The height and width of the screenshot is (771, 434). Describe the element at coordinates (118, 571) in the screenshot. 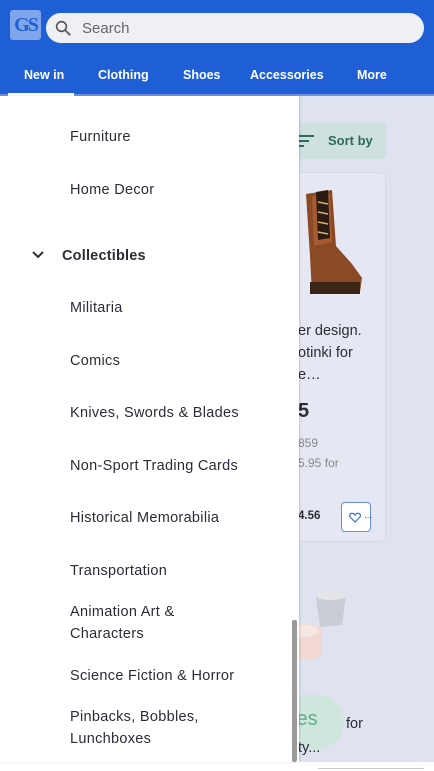

I see `drawer-item-transportation: Transportation` at that location.